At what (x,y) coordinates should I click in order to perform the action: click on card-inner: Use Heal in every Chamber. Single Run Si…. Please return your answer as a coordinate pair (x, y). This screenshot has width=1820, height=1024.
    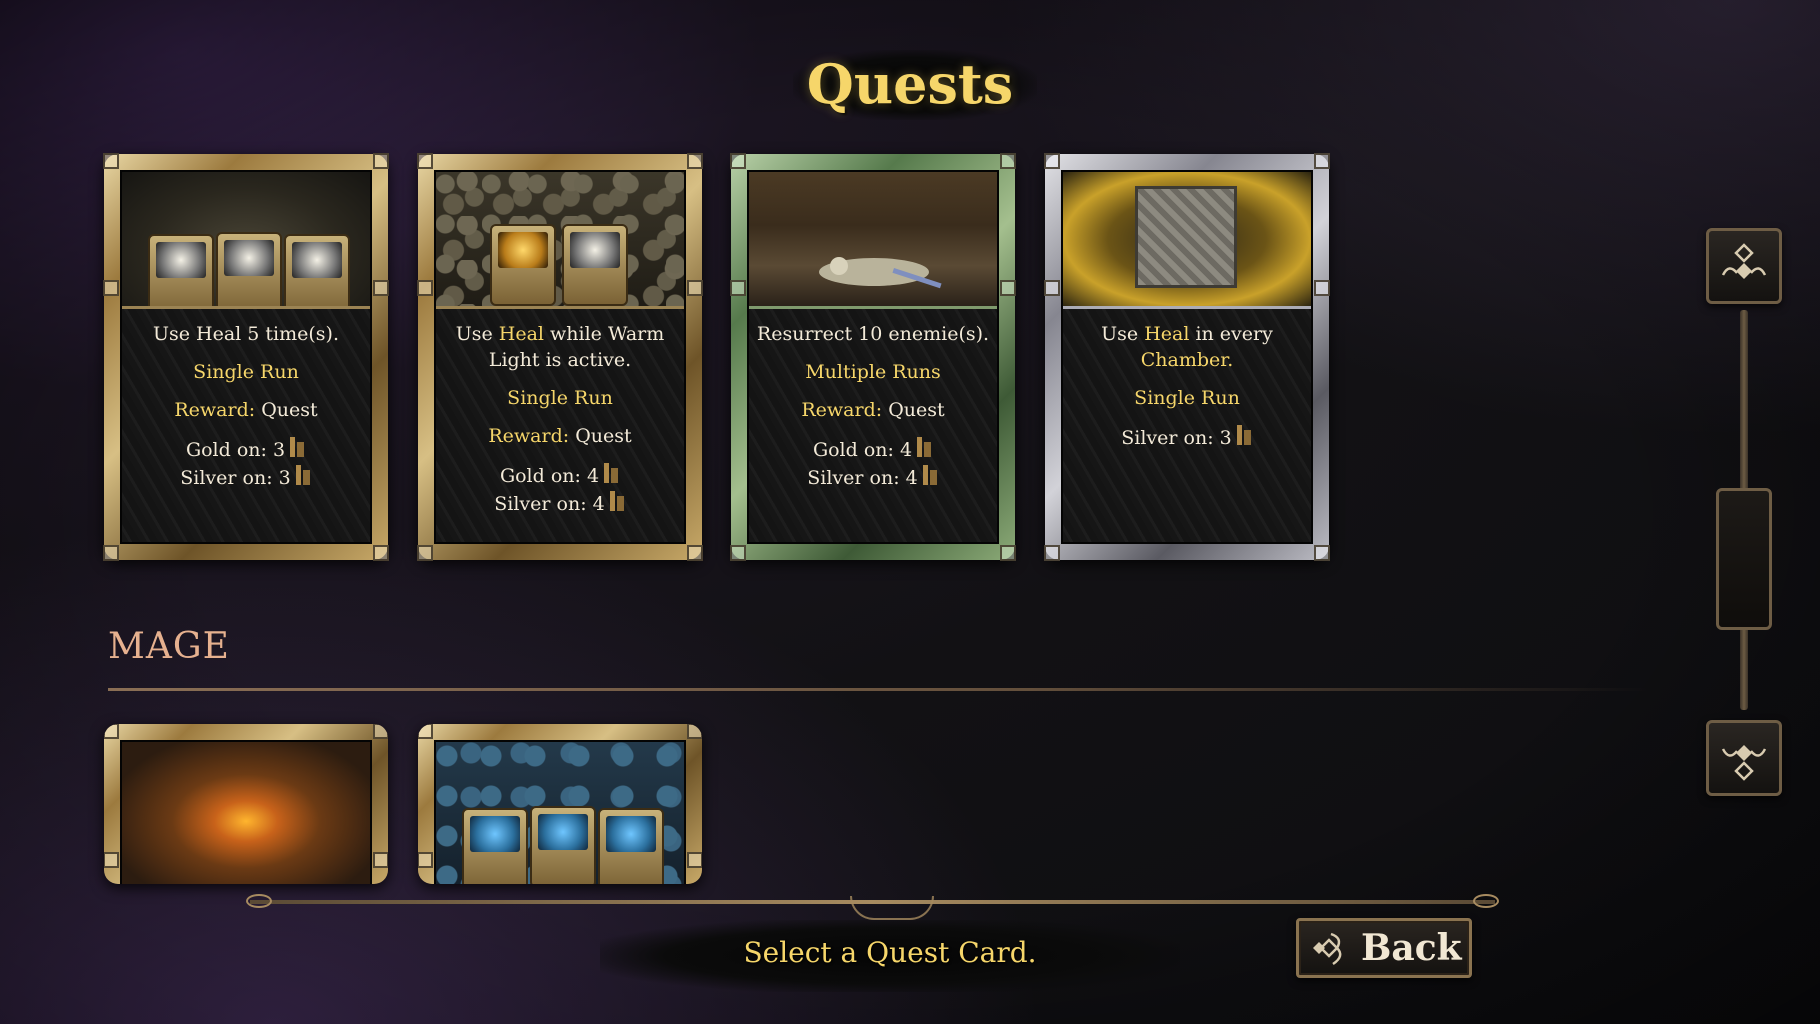
    Looking at the image, I should click on (1187, 357).